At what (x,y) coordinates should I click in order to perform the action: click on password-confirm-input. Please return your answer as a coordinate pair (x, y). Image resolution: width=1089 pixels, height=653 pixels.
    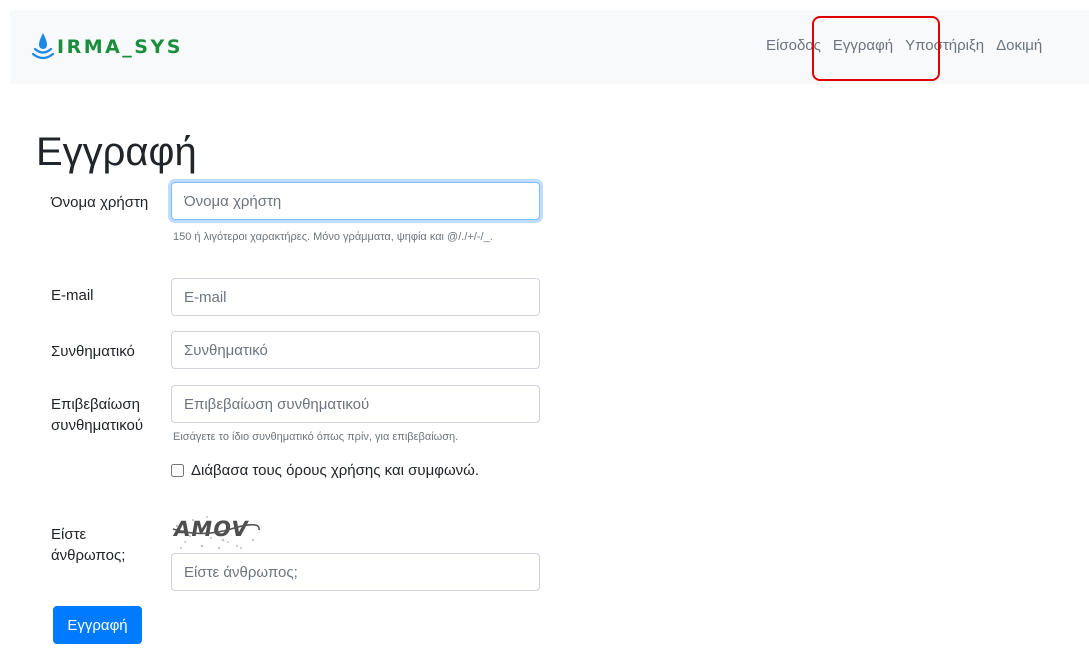
    Looking at the image, I should click on (355, 404).